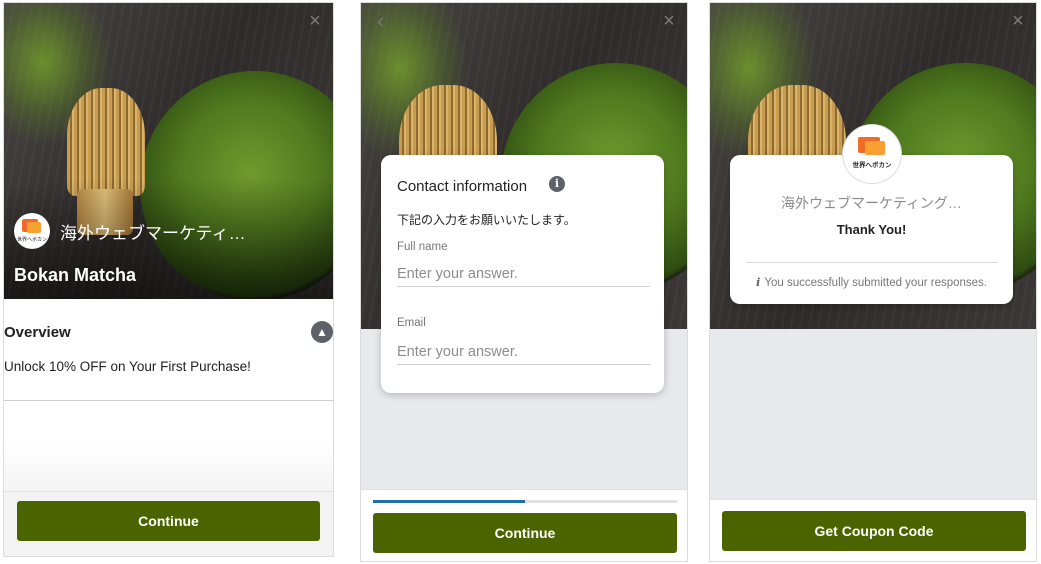 The image size is (1041, 564). I want to click on progress-fill, so click(449, 501).